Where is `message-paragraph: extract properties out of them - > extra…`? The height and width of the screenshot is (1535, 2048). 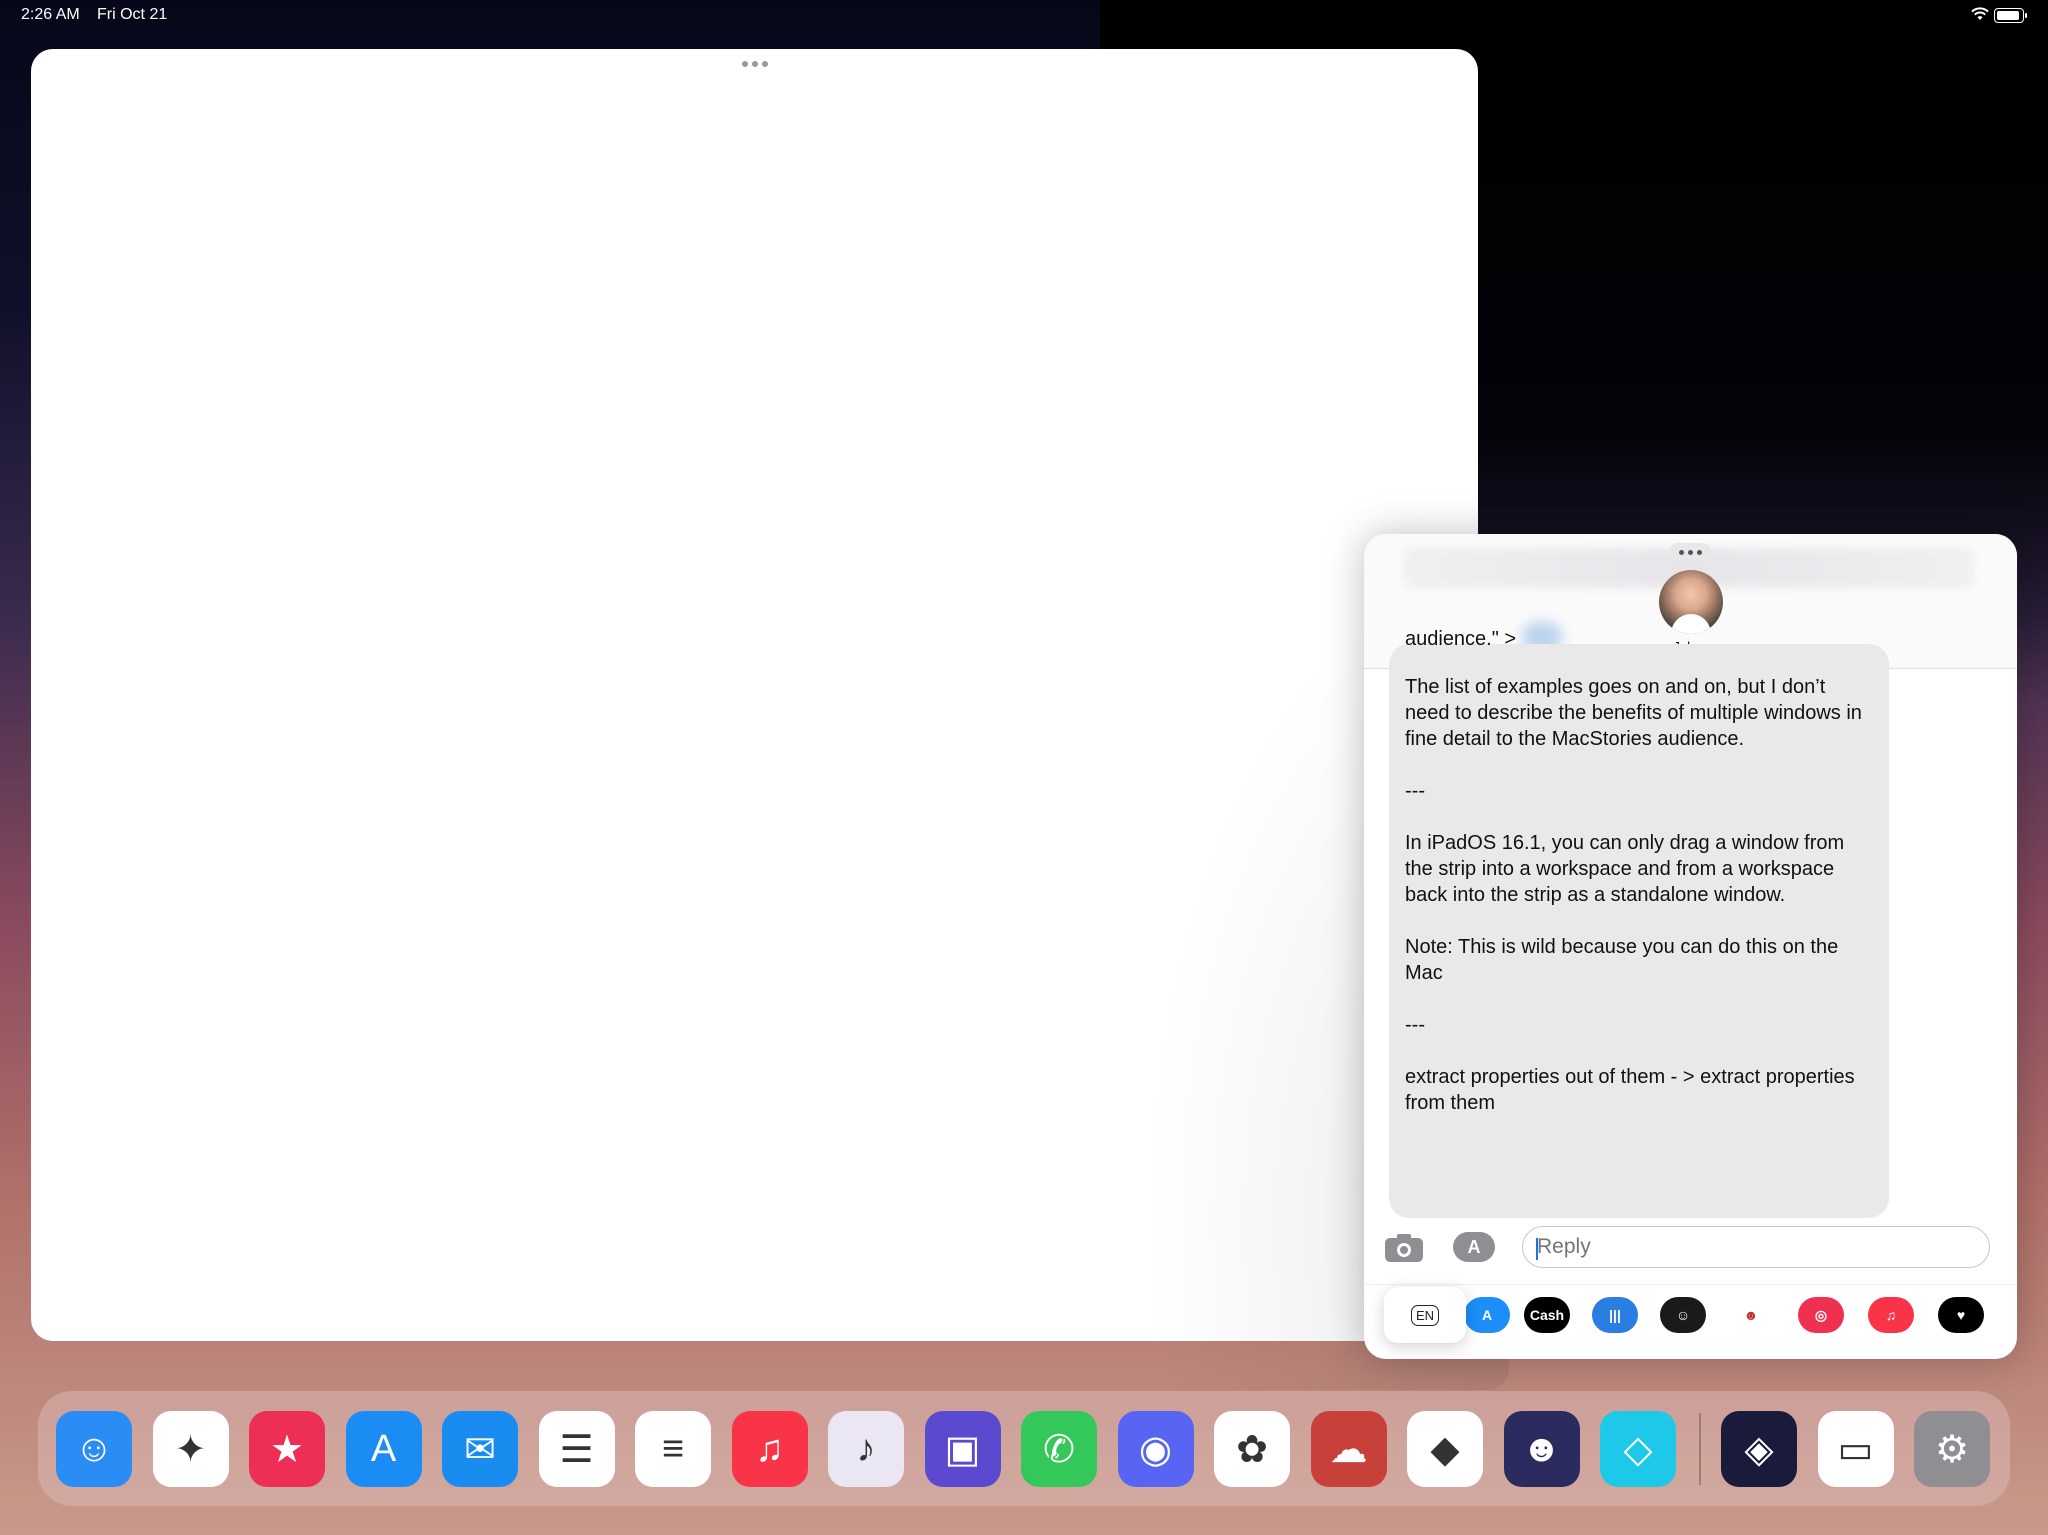
message-paragraph: extract properties out of them - > extra… is located at coordinates (1630, 1090).